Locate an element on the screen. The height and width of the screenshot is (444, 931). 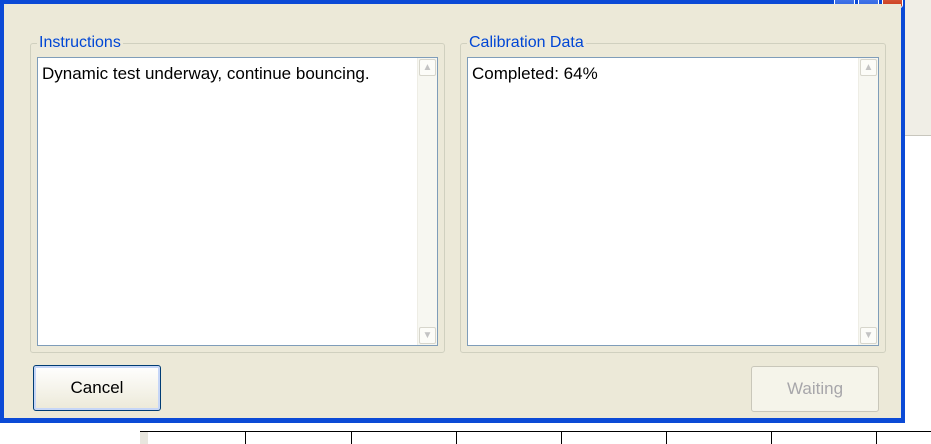
calibration-data-scrollbar: ▲ ▼ is located at coordinates (868, 201).